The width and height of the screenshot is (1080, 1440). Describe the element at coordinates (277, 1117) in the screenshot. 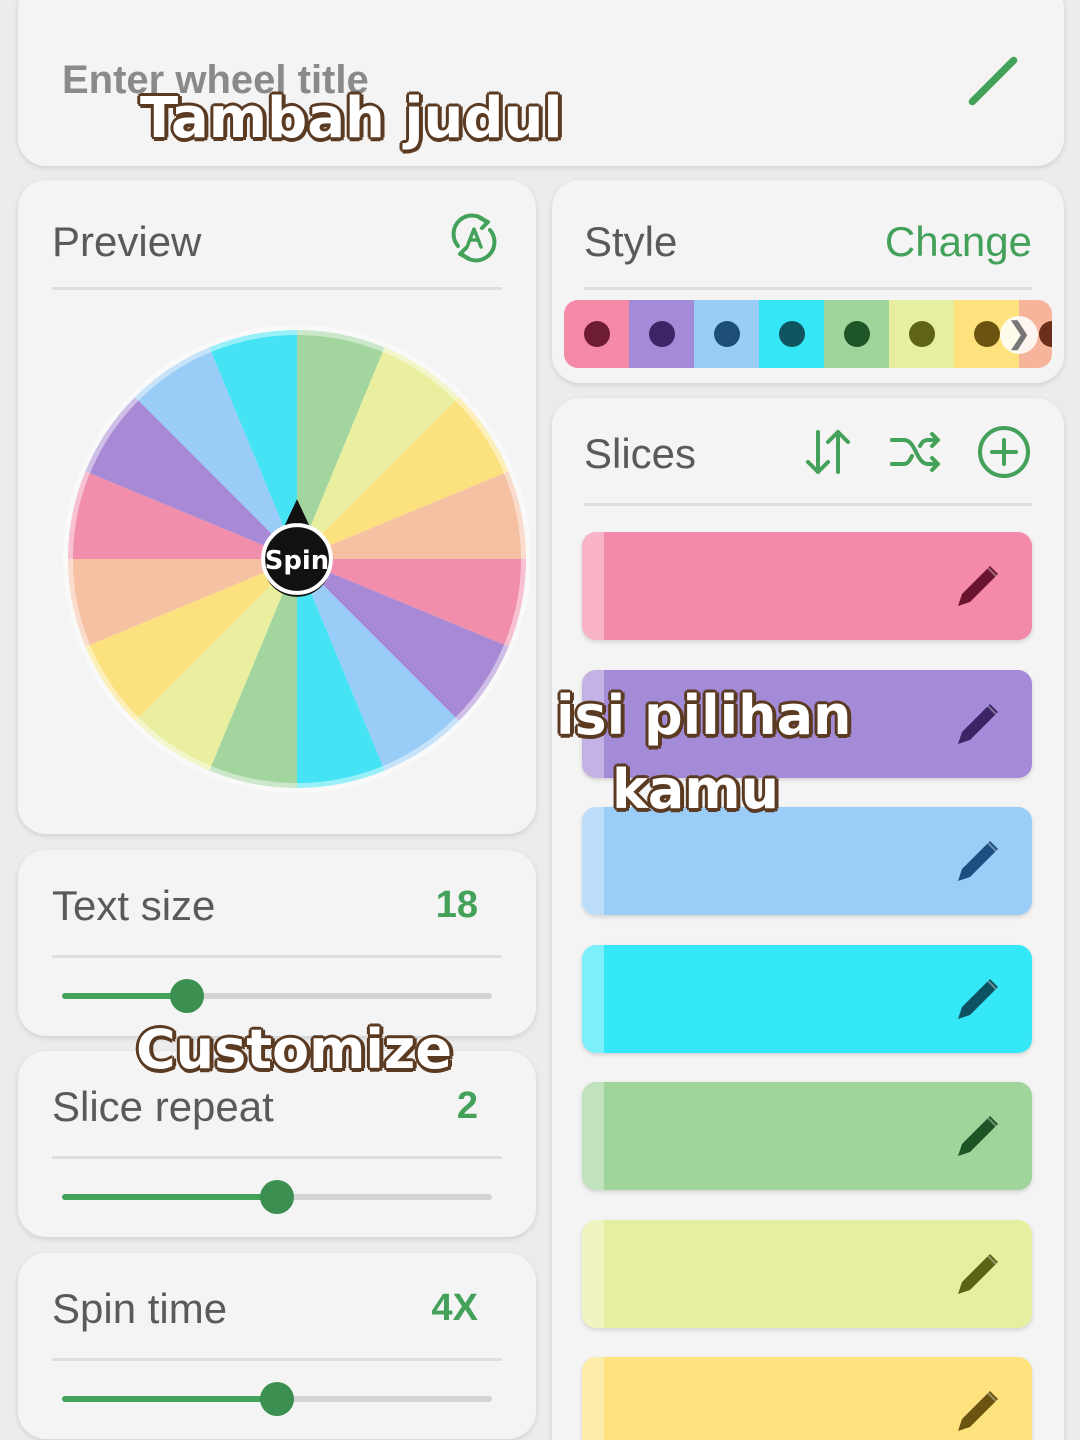

I see `slice-repeat-header: Slice repeat 2` at that location.